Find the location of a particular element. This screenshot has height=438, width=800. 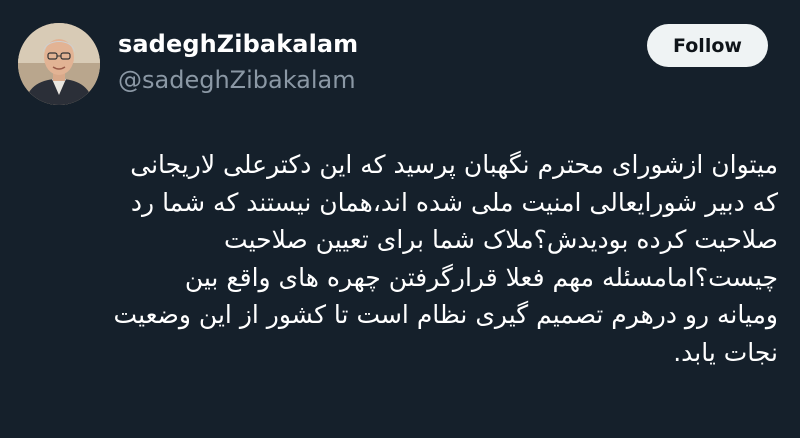

follow-button: Follow is located at coordinates (707, 45).